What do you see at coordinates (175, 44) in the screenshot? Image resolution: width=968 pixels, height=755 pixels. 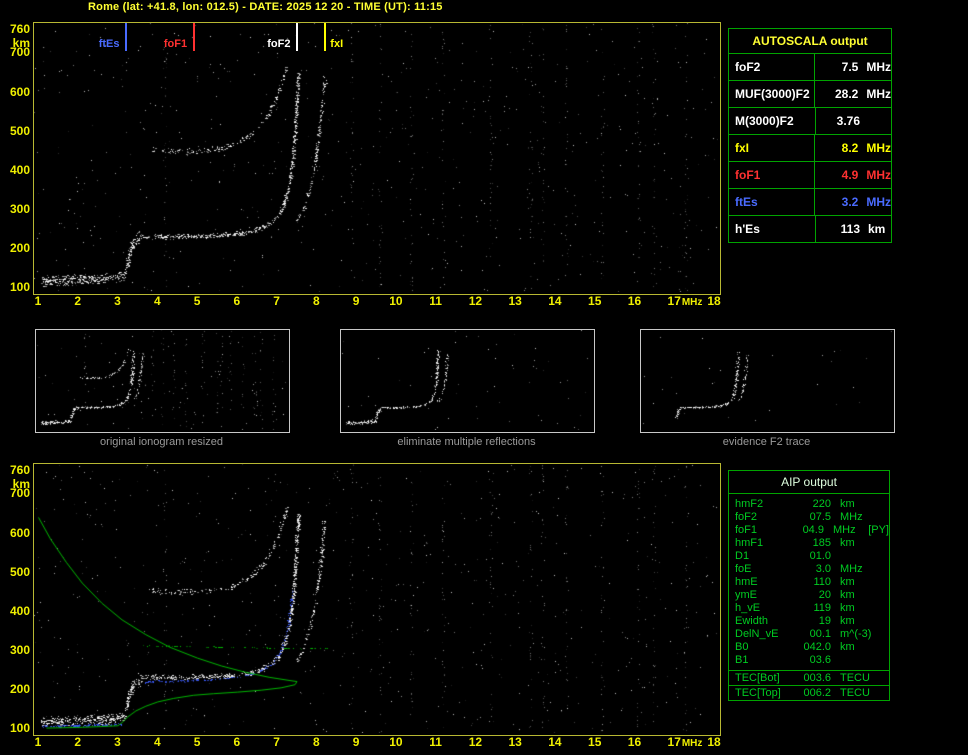 I see `marker-label-foF1: foF1` at bounding box center [175, 44].